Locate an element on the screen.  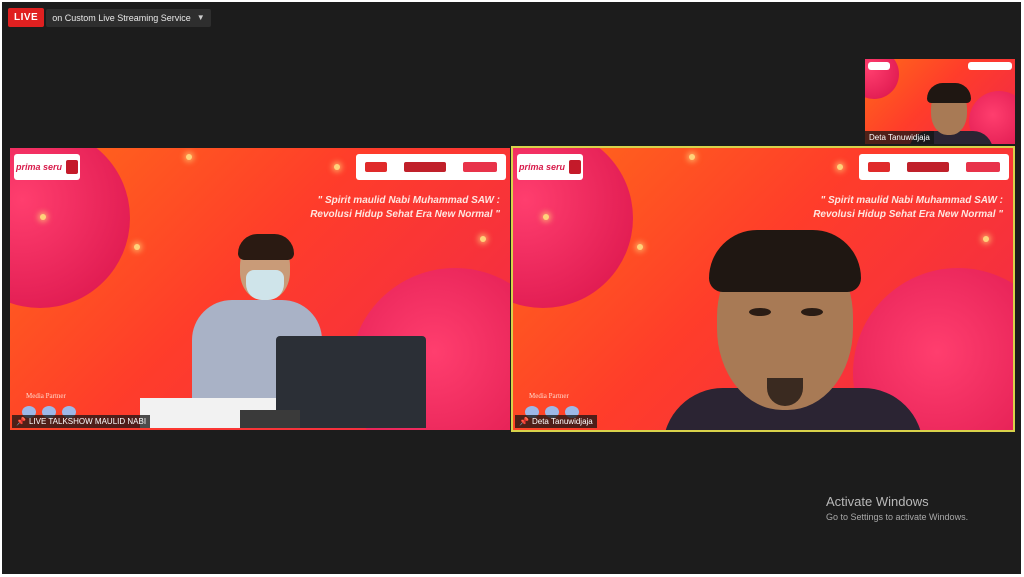
participant-name-tag: 📌 LIVE TALKSHOW MAULID NABI is located at coordinates (81, 421).